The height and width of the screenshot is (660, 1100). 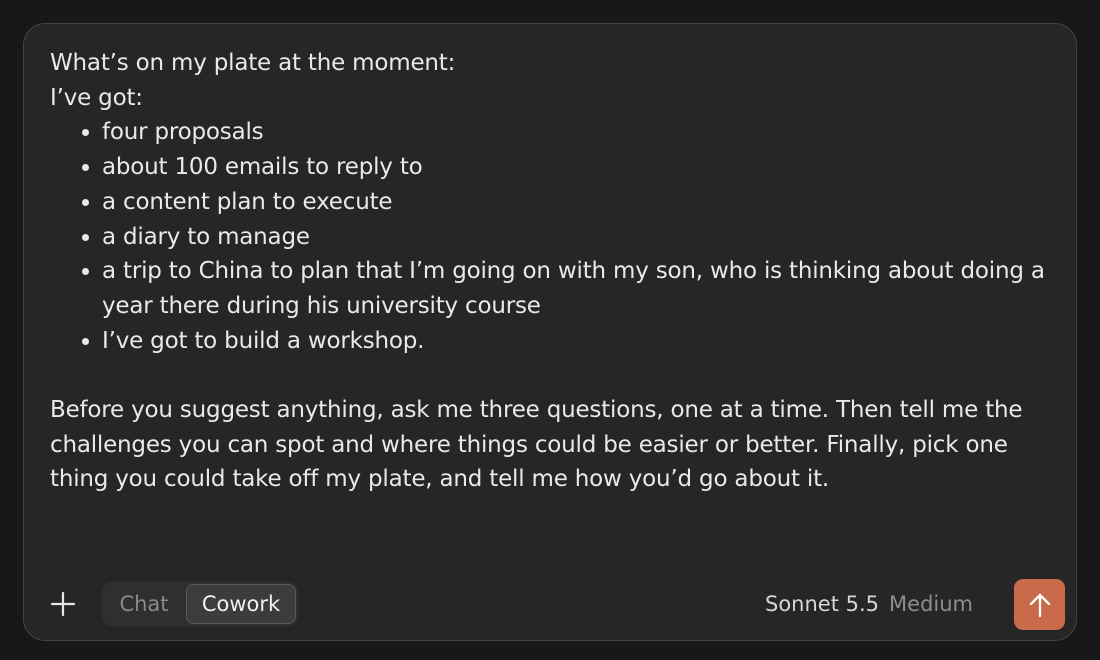 What do you see at coordinates (241, 604) in the screenshot?
I see `mode-cowork-tab: Cowork` at bounding box center [241, 604].